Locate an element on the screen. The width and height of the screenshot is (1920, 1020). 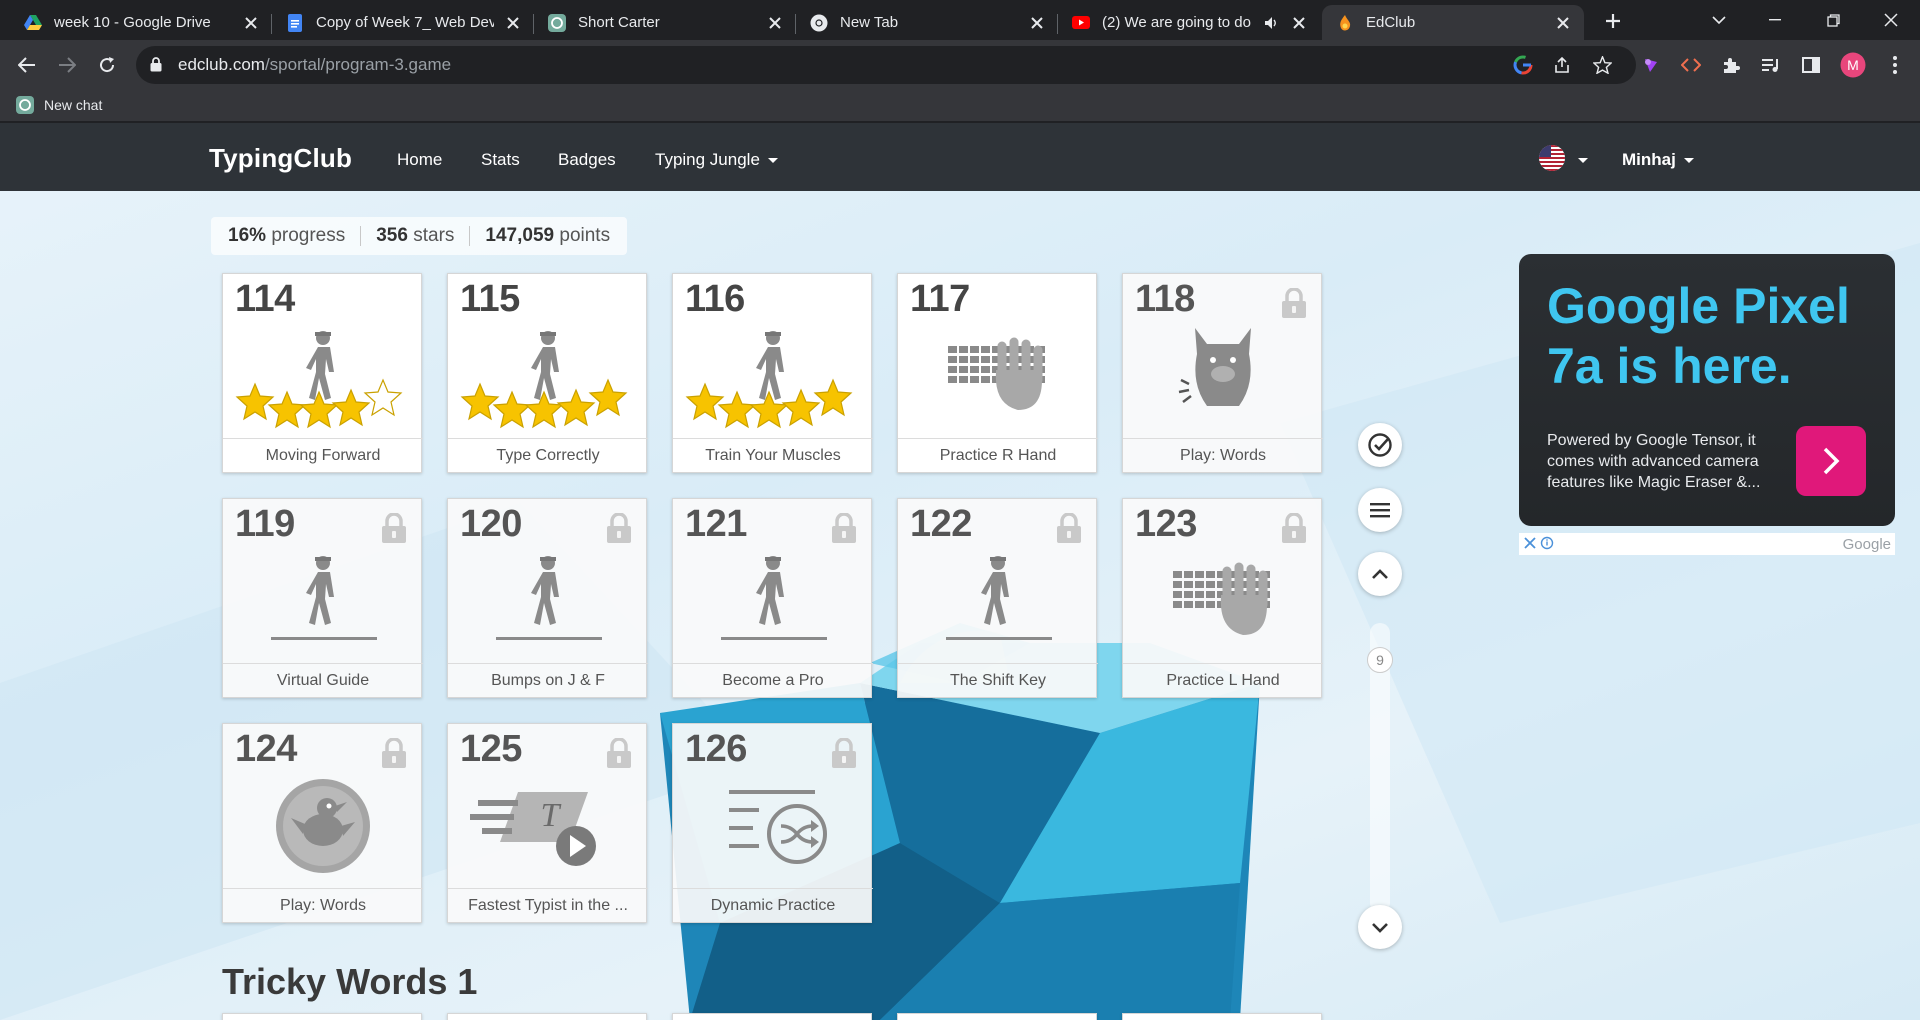
ad-headline: Google Pixel 7a is here. is located at coordinates (1707, 336).